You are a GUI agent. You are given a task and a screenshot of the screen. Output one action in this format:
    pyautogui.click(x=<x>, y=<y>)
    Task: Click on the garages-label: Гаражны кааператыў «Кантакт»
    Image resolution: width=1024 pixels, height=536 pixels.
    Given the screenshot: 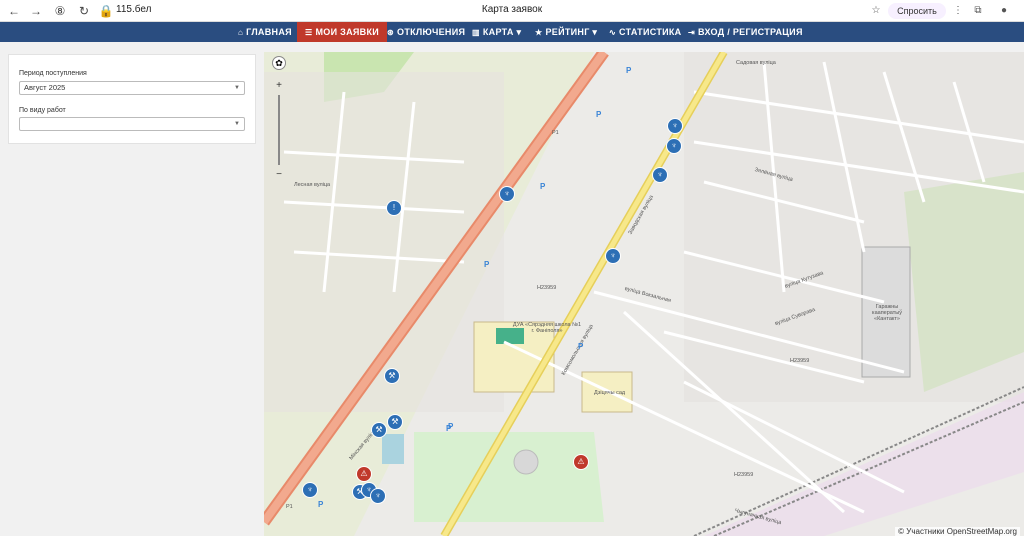 What is the action you would take?
    pyautogui.click(x=887, y=313)
    